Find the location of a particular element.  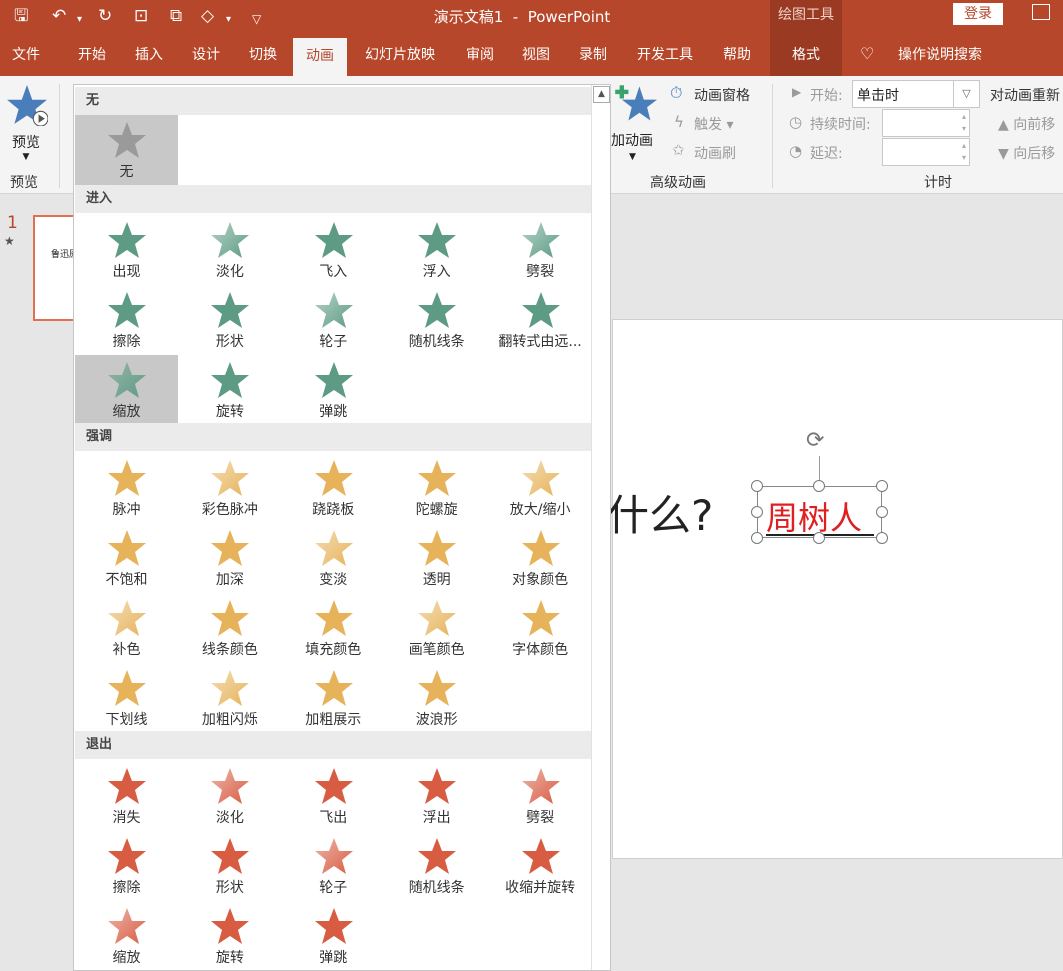

tab-design: 设计 is located at coordinates (206, 55).